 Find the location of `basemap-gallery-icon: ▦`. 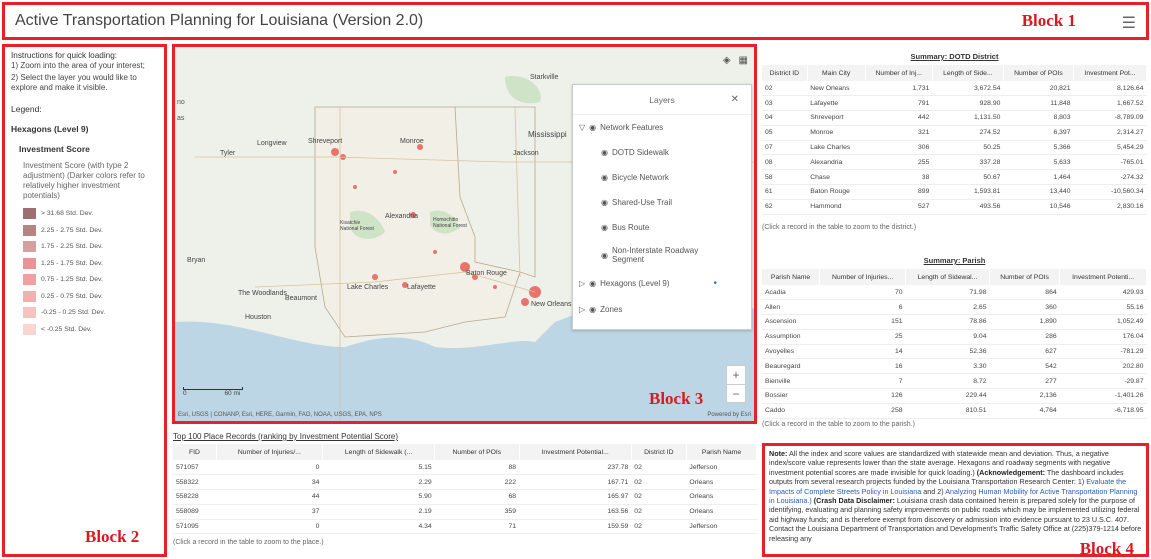

basemap-gallery-icon: ▦ is located at coordinates (743, 60).